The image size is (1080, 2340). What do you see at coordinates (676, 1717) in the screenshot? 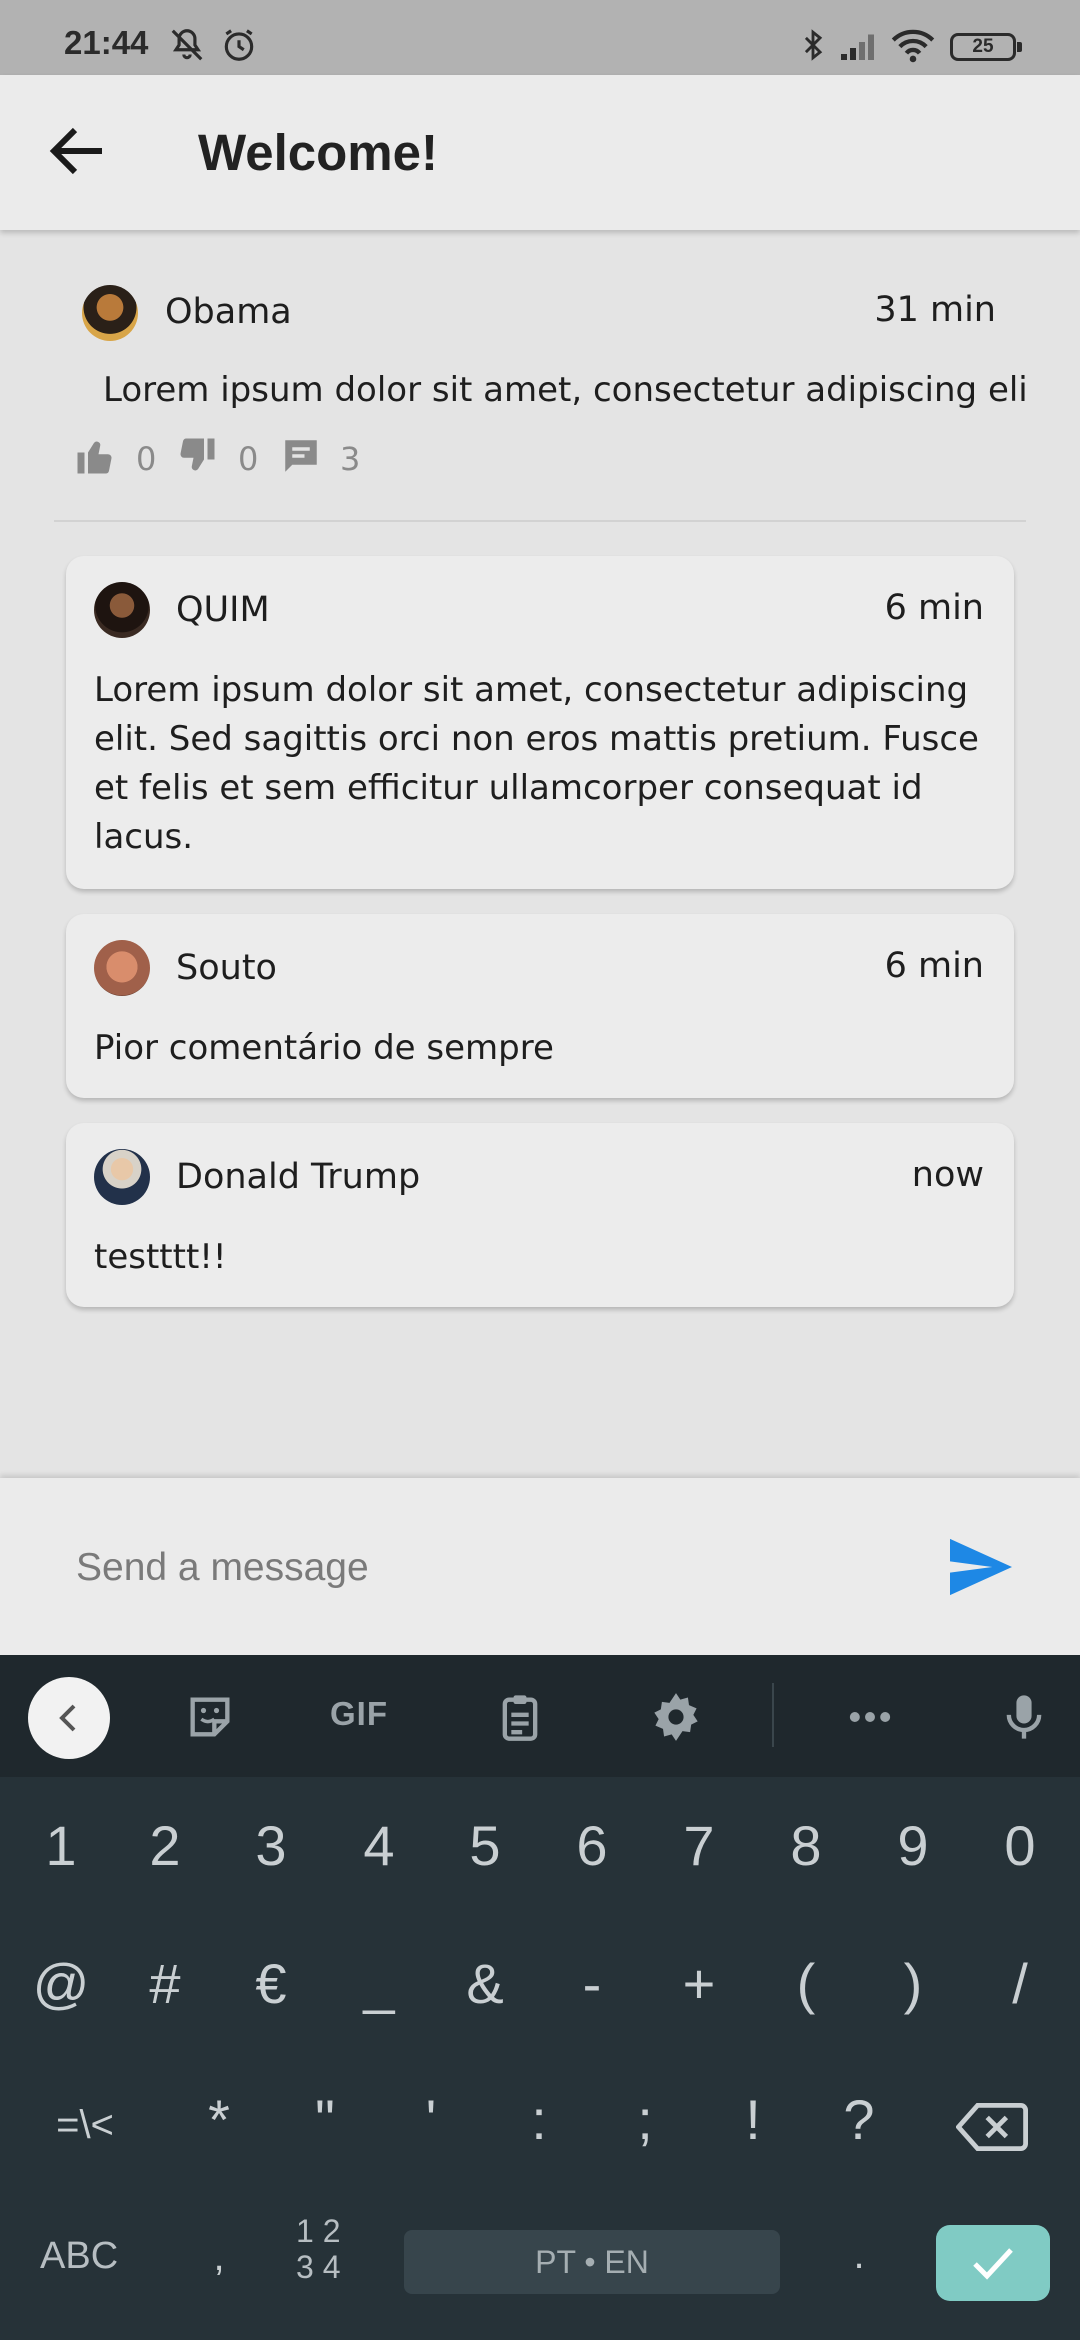
I see `gear-icon` at bounding box center [676, 1717].